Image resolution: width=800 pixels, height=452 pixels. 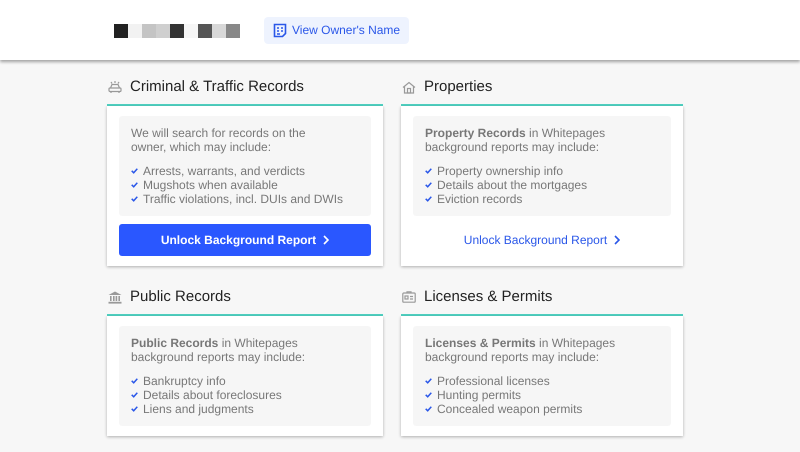 What do you see at coordinates (245, 240) in the screenshot?
I see `unlock-report-button: Unlock Background Report` at bounding box center [245, 240].